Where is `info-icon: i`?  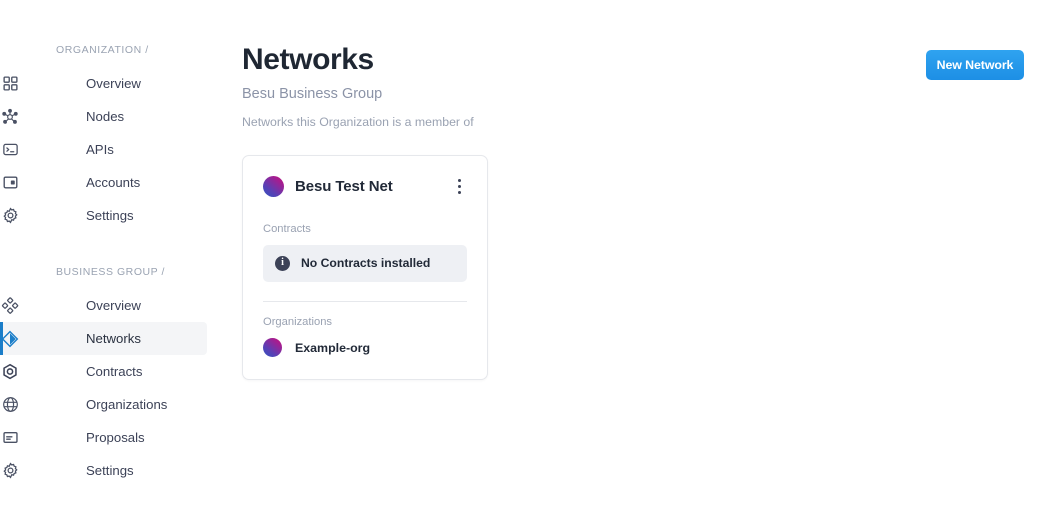 info-icon: i is located at coordinates (282, 263).